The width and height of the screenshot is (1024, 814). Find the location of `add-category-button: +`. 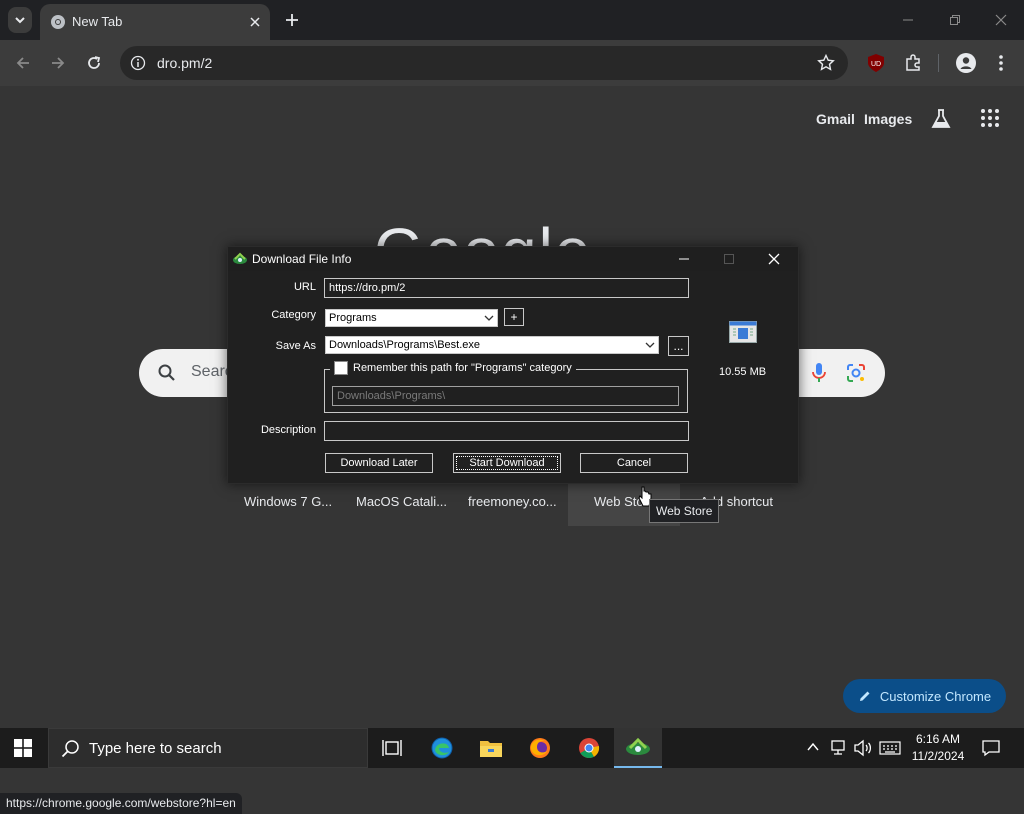

add-category-button: + is located at coordinates (514, 317).